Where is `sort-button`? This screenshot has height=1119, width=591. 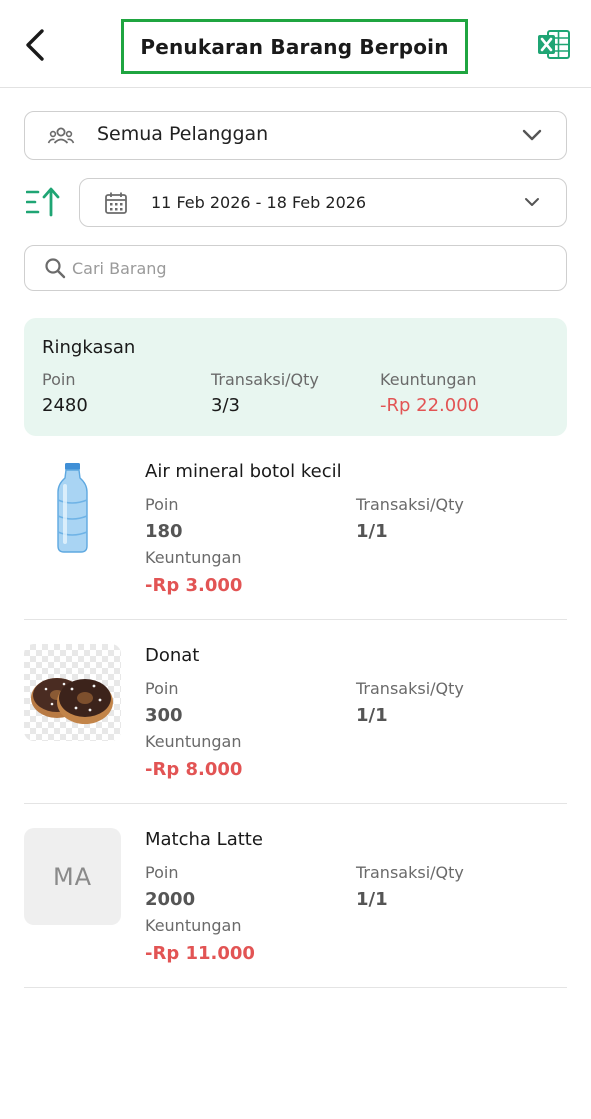
sort-button is located at coordinates (42, 202).